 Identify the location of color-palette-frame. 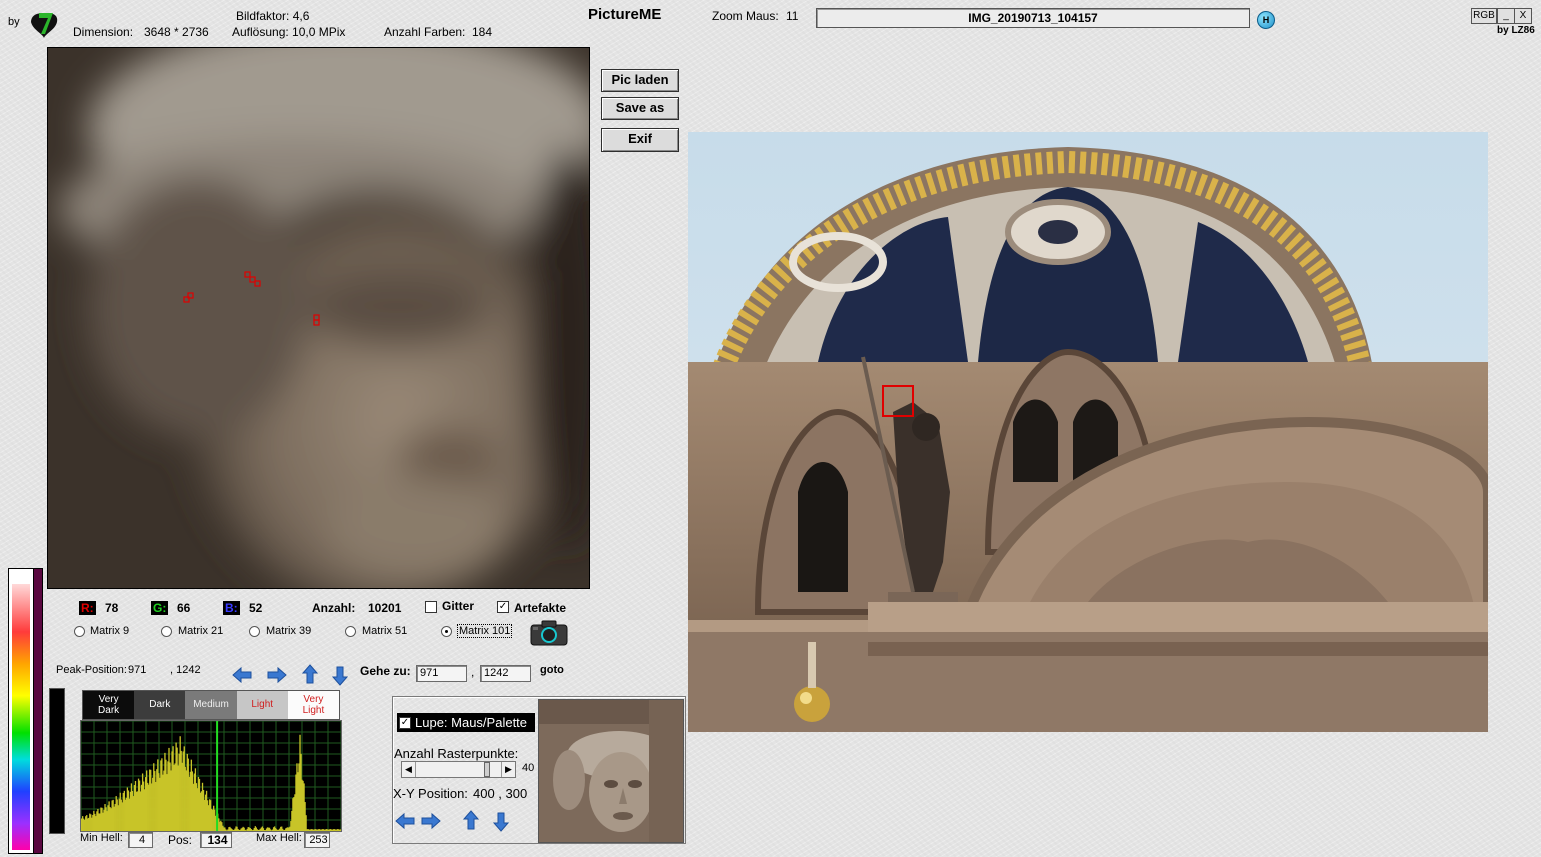
(21, 711).